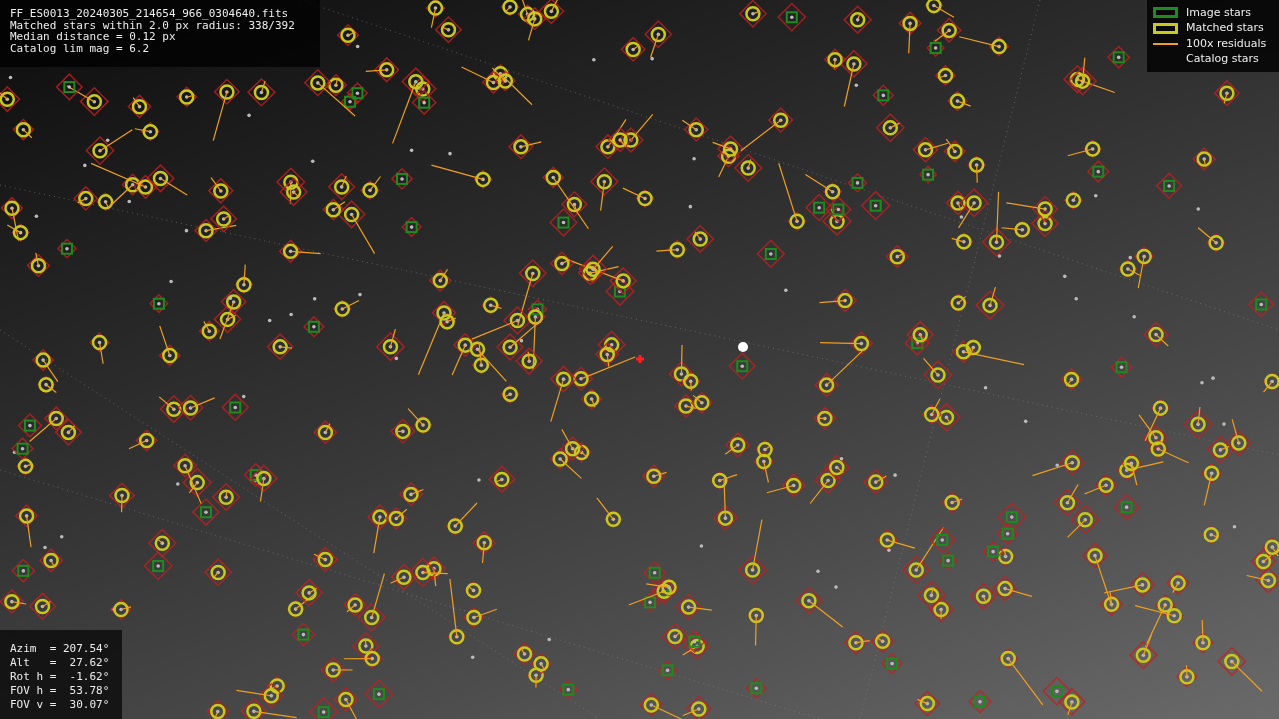 This screenshot has height=719, width=1279. What do you see at coordinates (60, 649) in the screenshot?
I see `pointing-line: Azim = 207.54°` at bounding box center [60, 649].